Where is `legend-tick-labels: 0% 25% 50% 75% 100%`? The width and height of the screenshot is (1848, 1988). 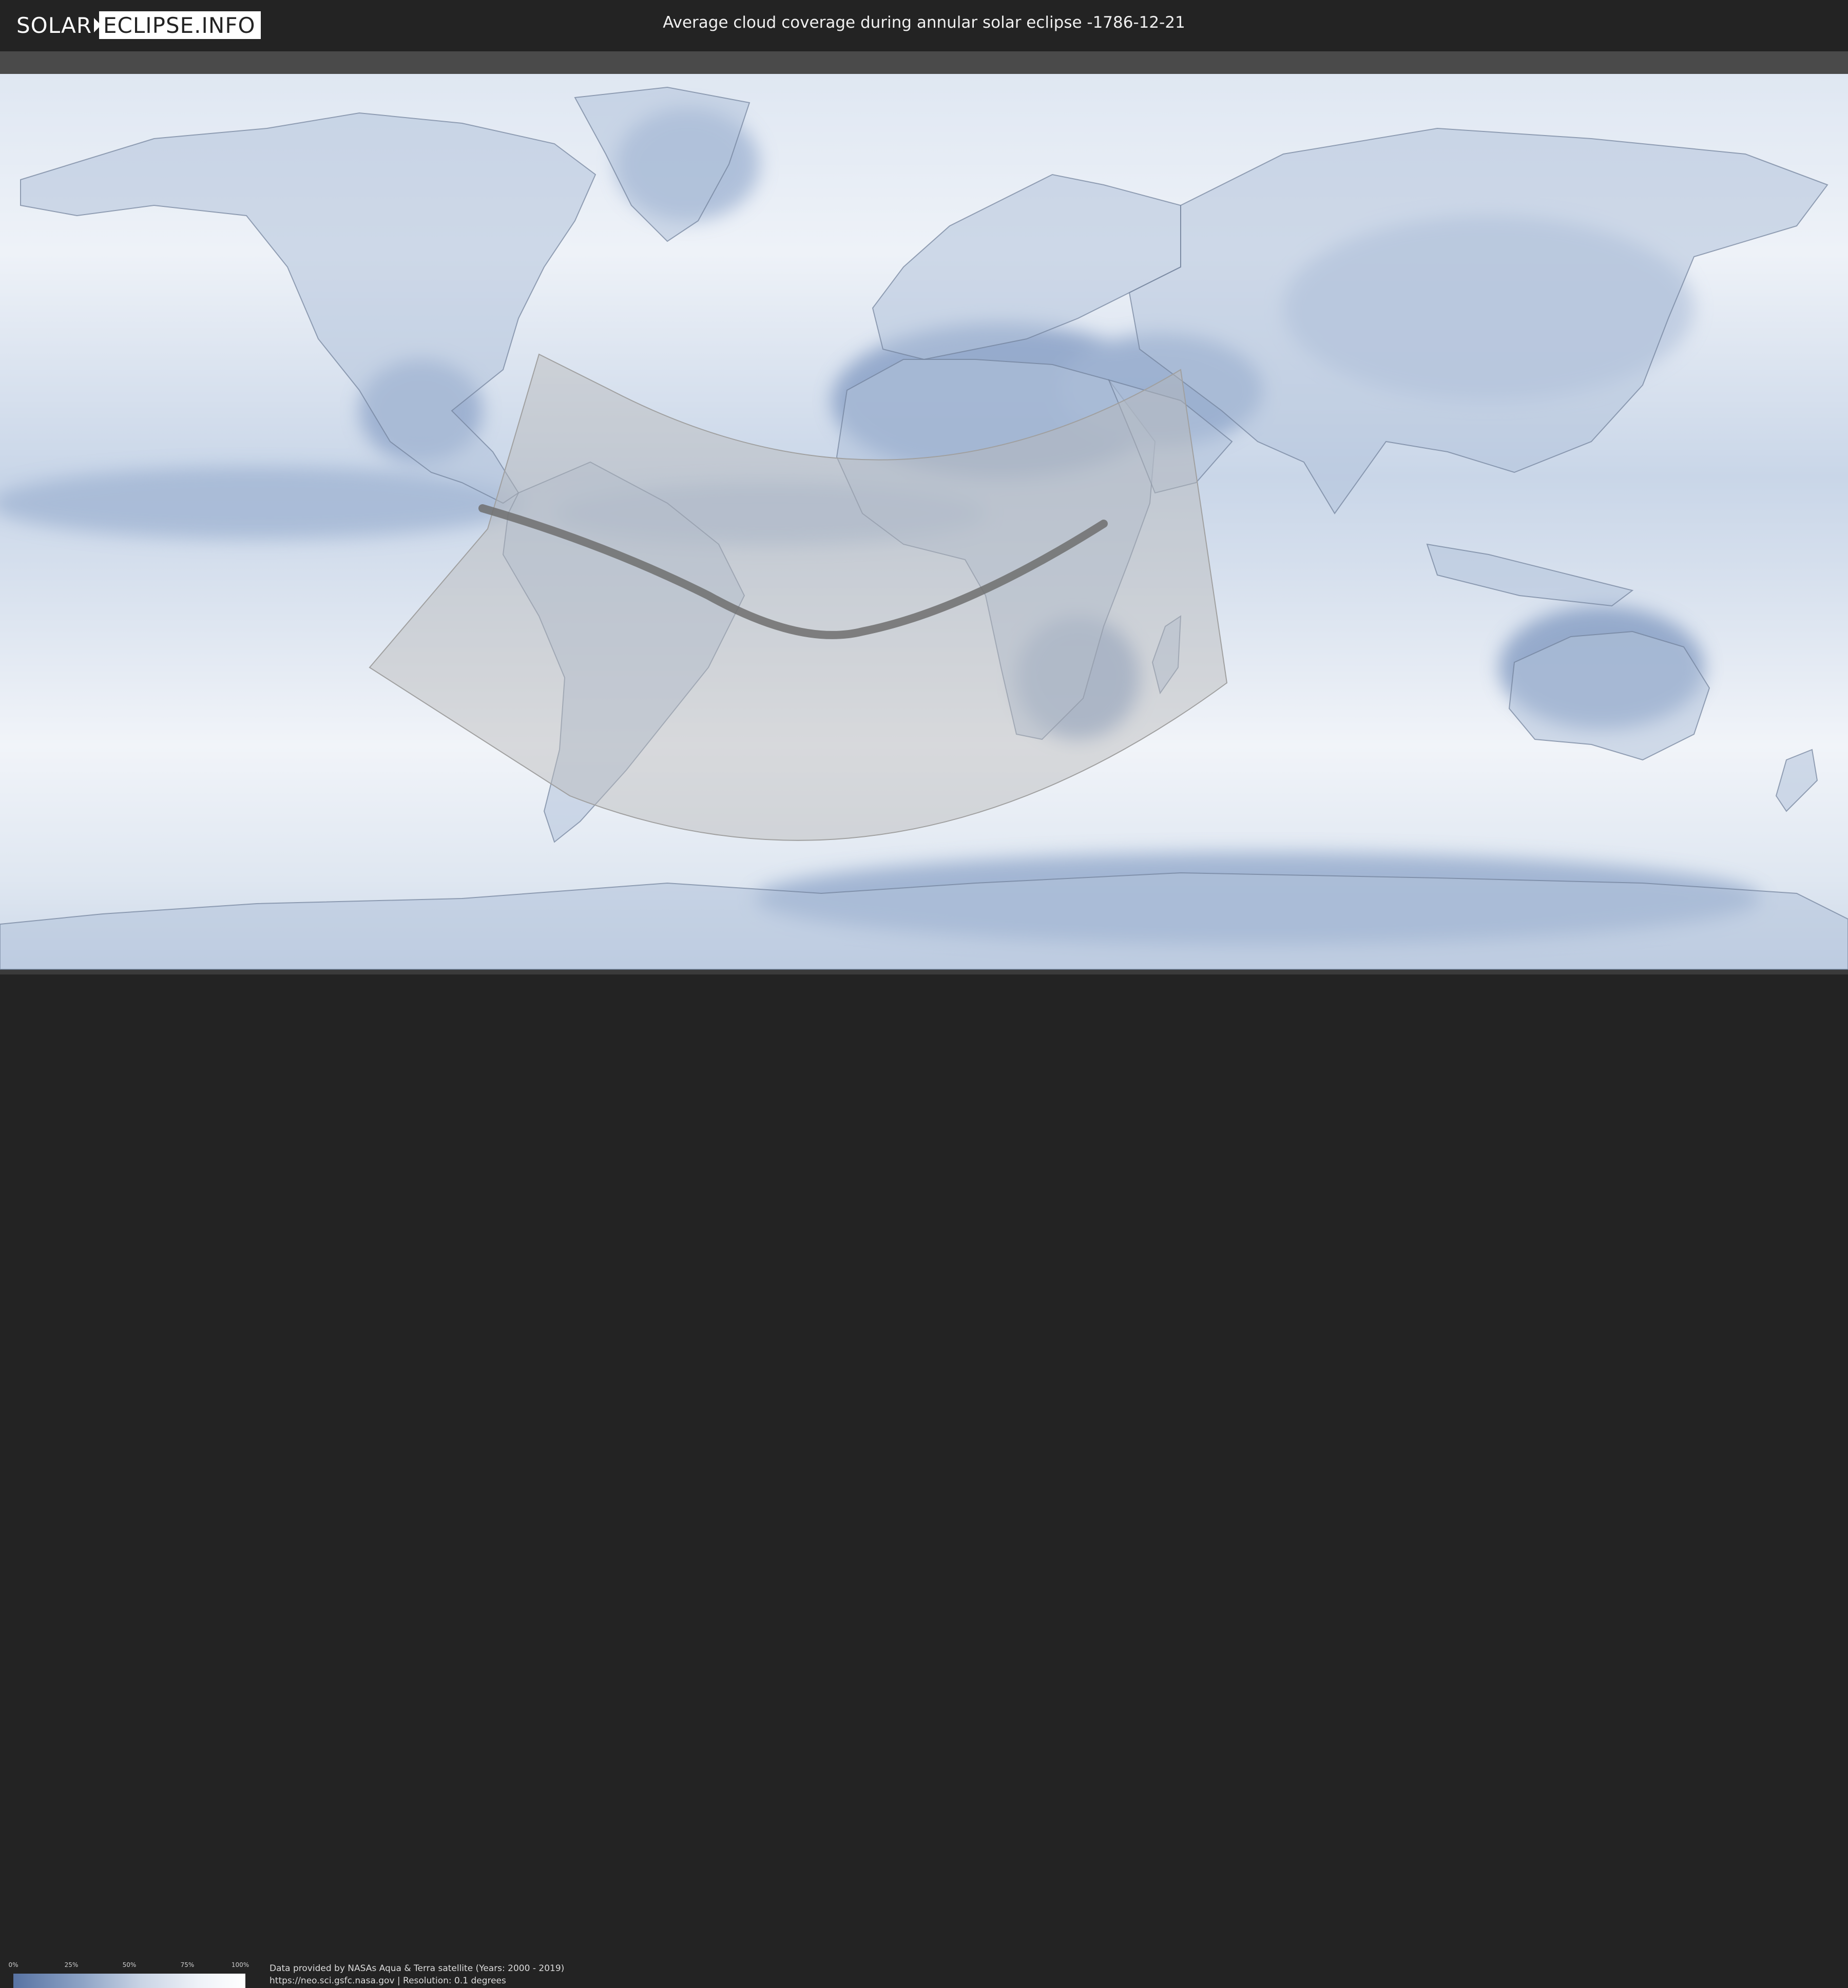 legend-tick-labels: 0% 25% 50% 75% 100% is located at coordinates (128, 1966).